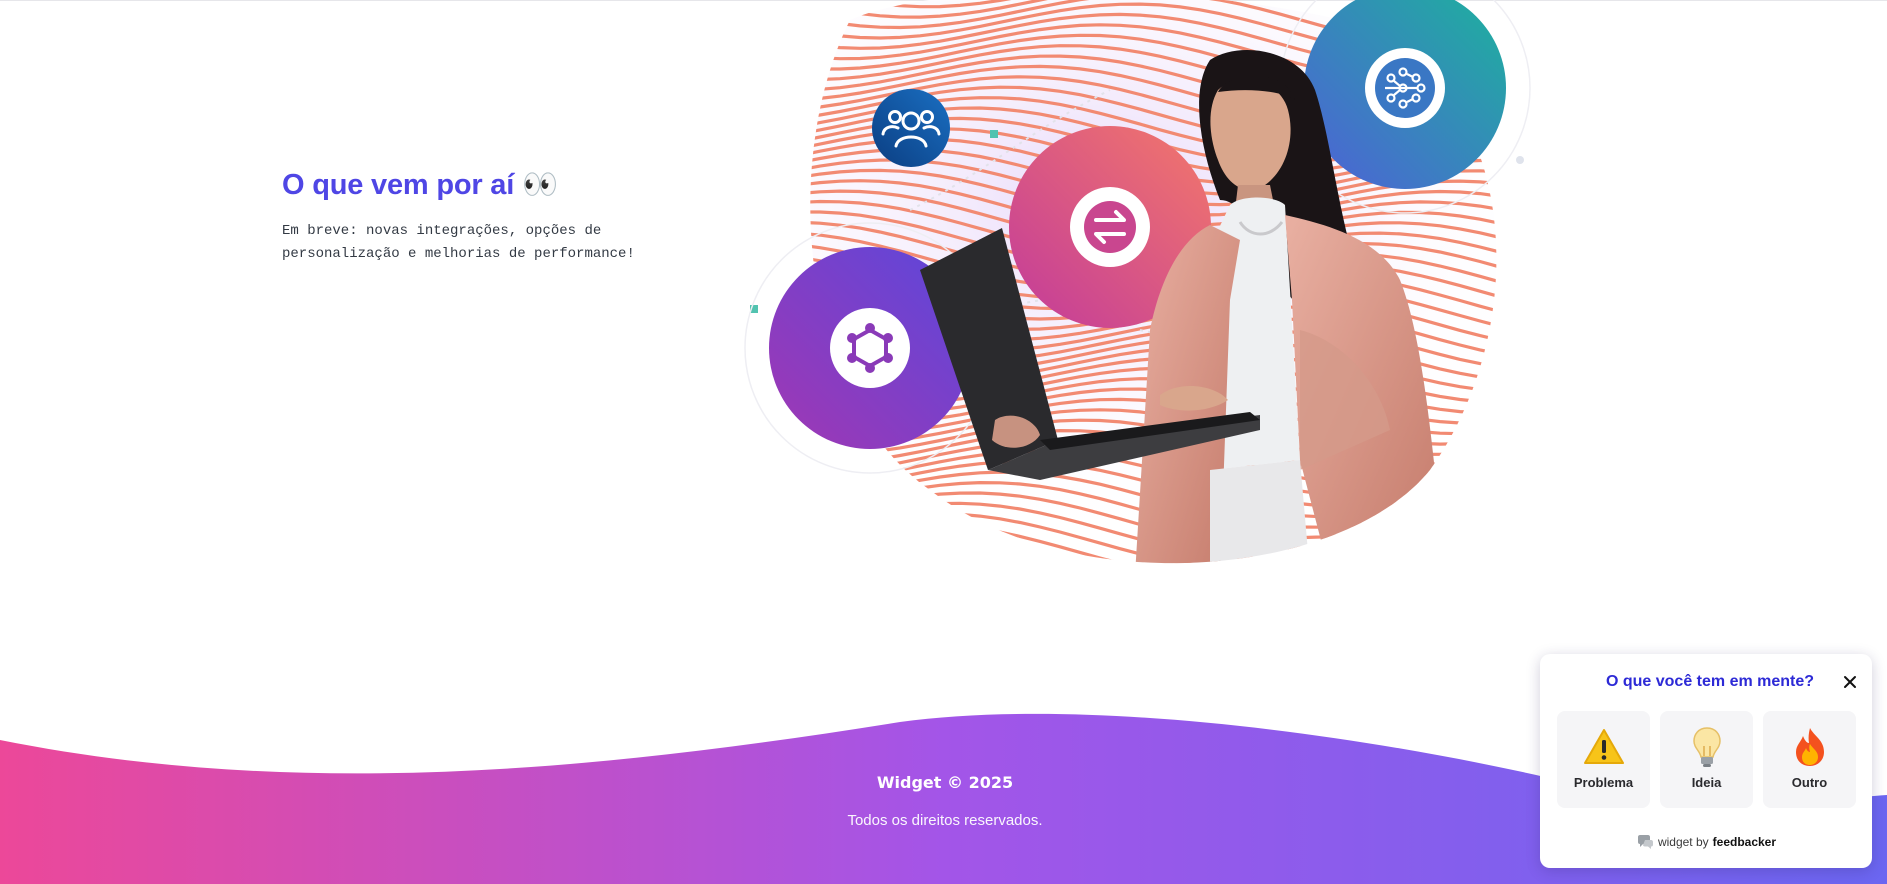 This screenshot has height=884, width=1887. Describe the element at coordinates (1140, 570) in the screenshot. I see `wave-stripe` at that location.